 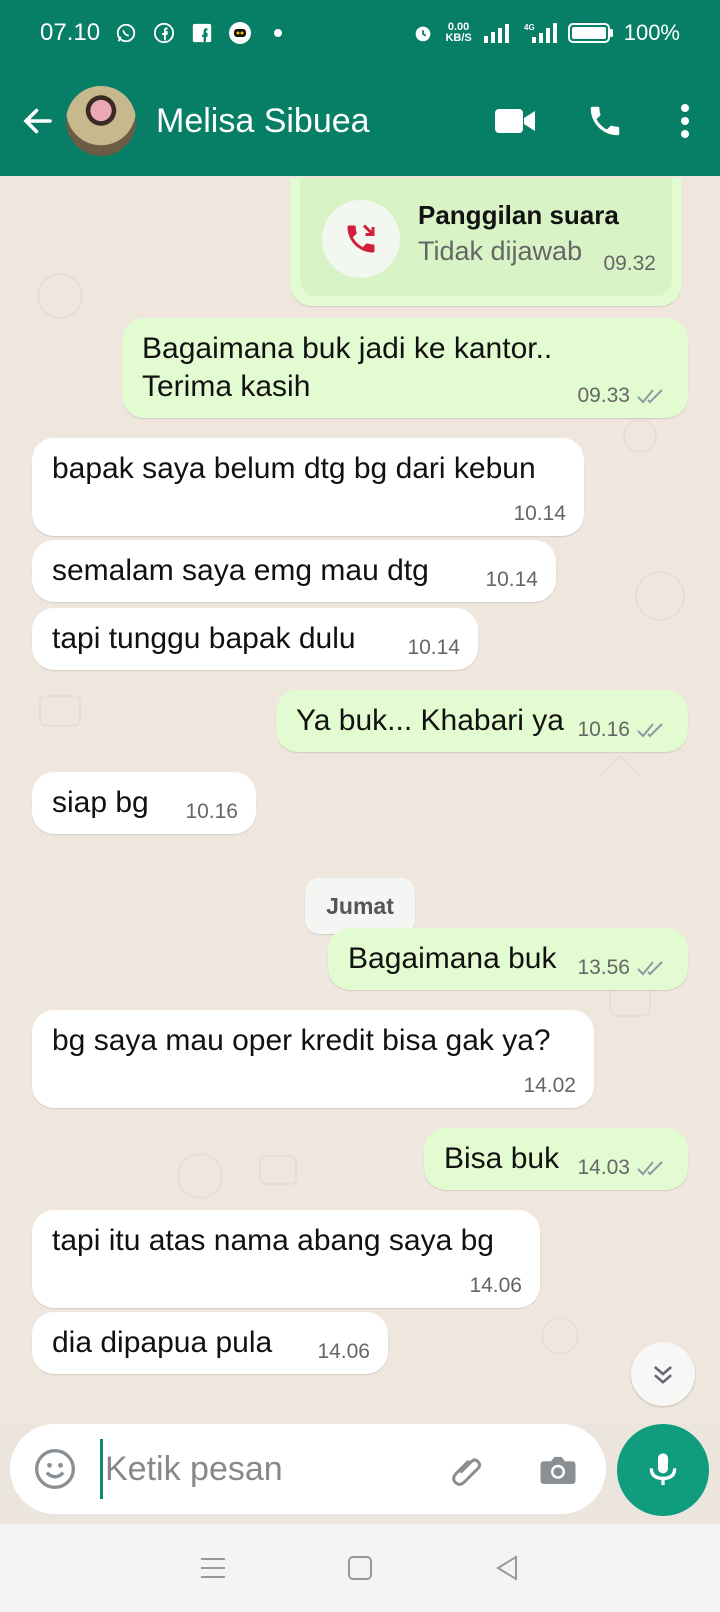 I want to click on status-bar: 07.10 0.00 KB/S 4G 100%, so click(x=360, y=33).